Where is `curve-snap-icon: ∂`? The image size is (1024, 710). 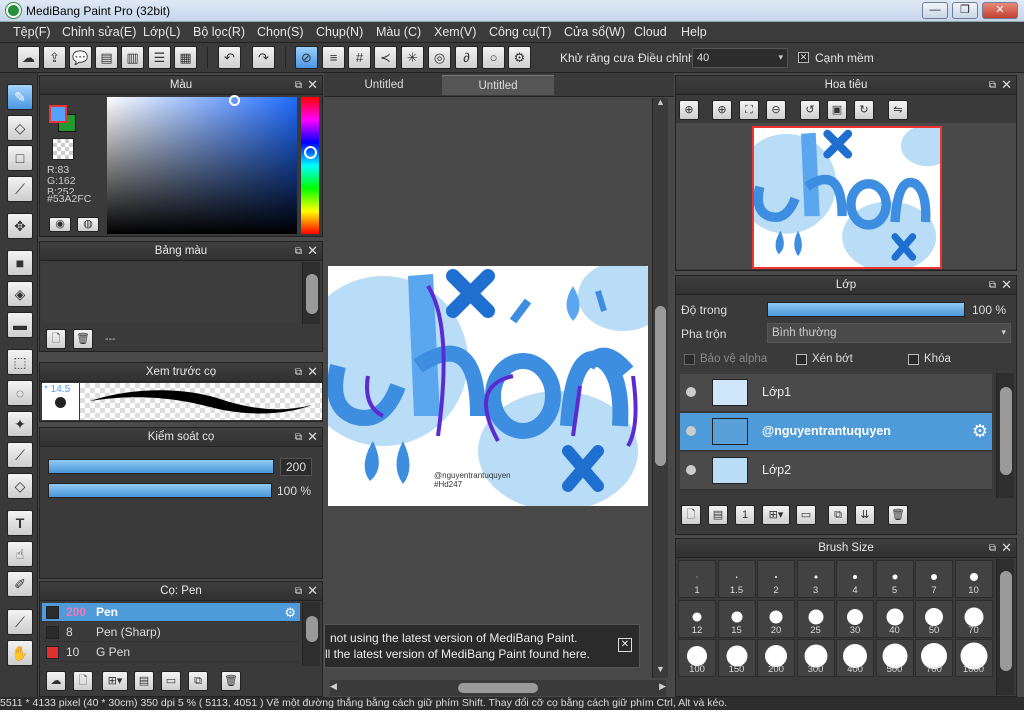
curve-snap-icon: ∂ is located at coordinates (466, 57).